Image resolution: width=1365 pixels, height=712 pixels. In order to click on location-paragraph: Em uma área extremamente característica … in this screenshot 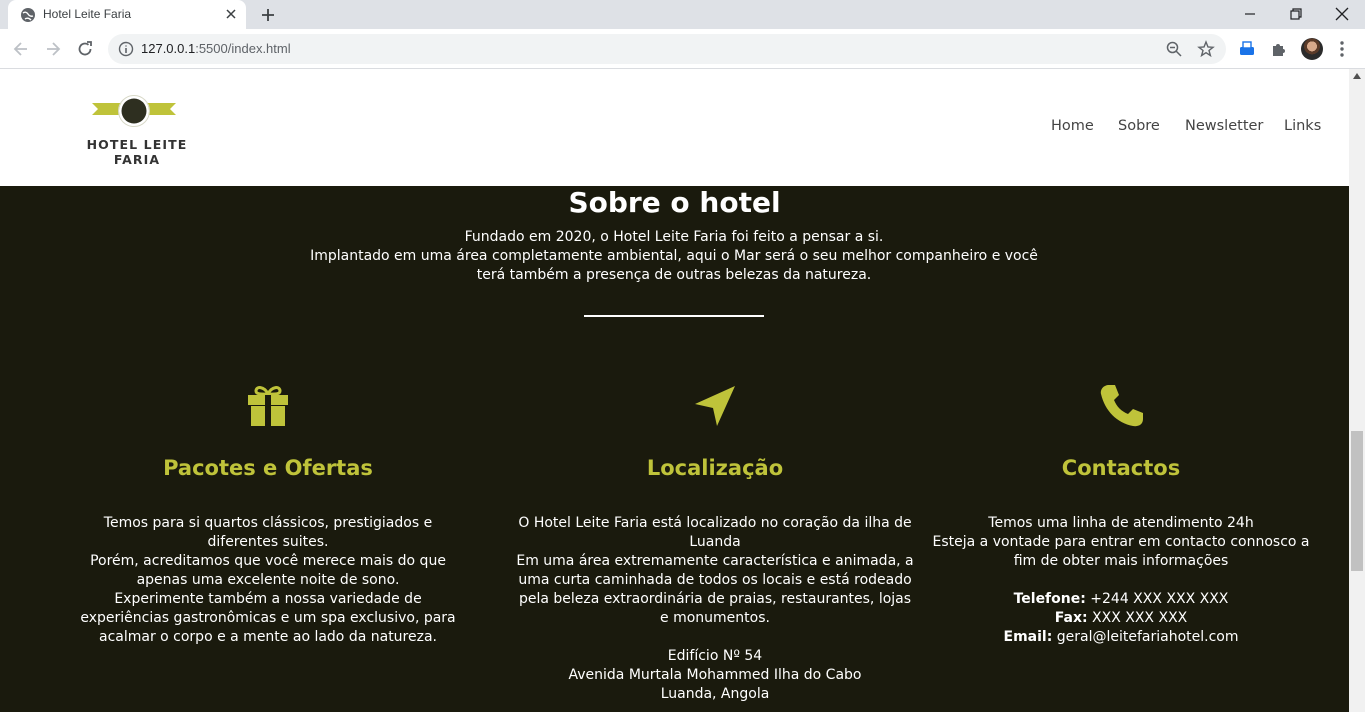, I will do `click(715, 589)`.